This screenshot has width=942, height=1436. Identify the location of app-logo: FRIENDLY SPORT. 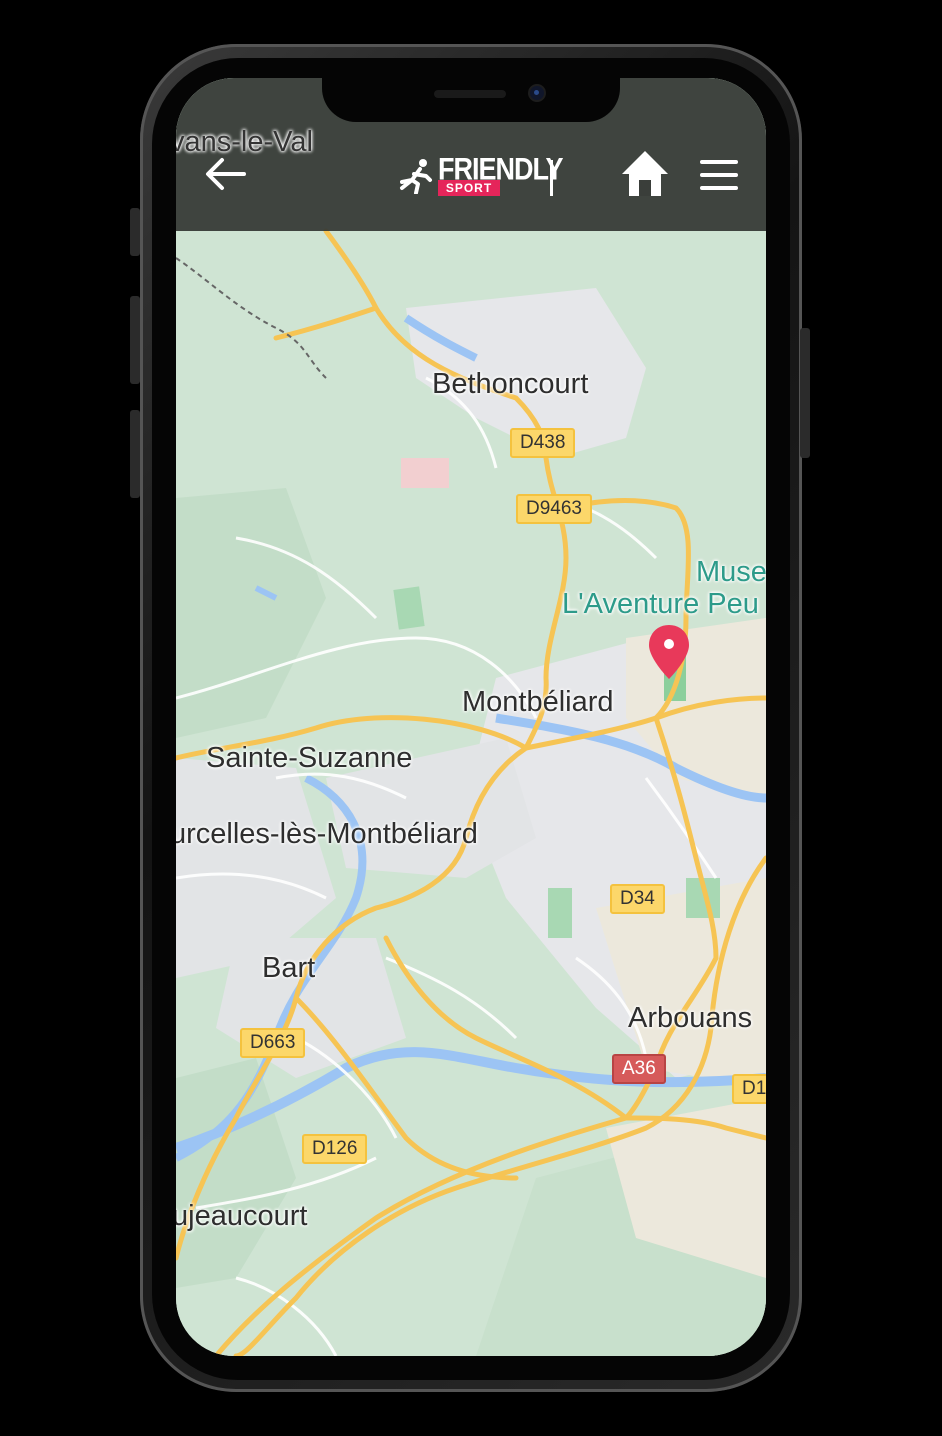
(480, 177).